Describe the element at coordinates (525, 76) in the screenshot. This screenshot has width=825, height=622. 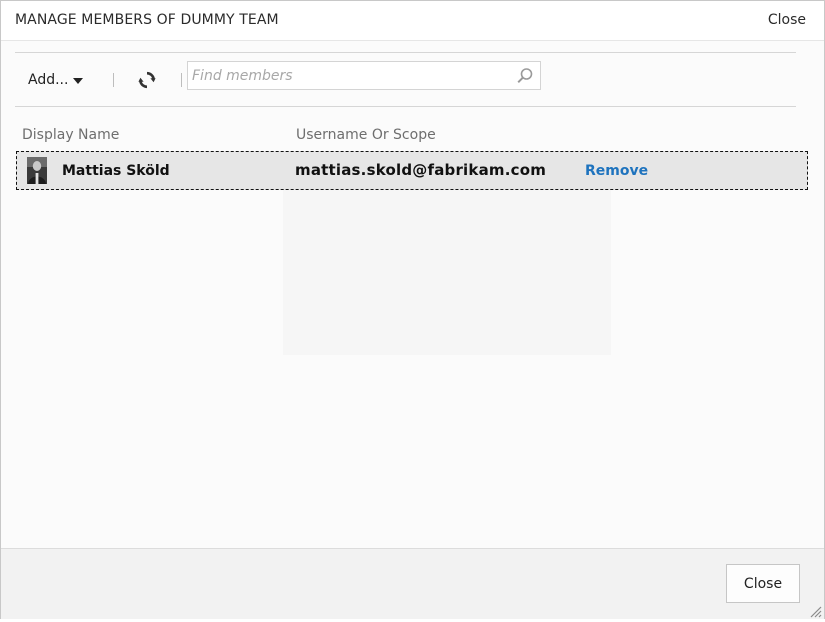
I see `search-icon` at that location.